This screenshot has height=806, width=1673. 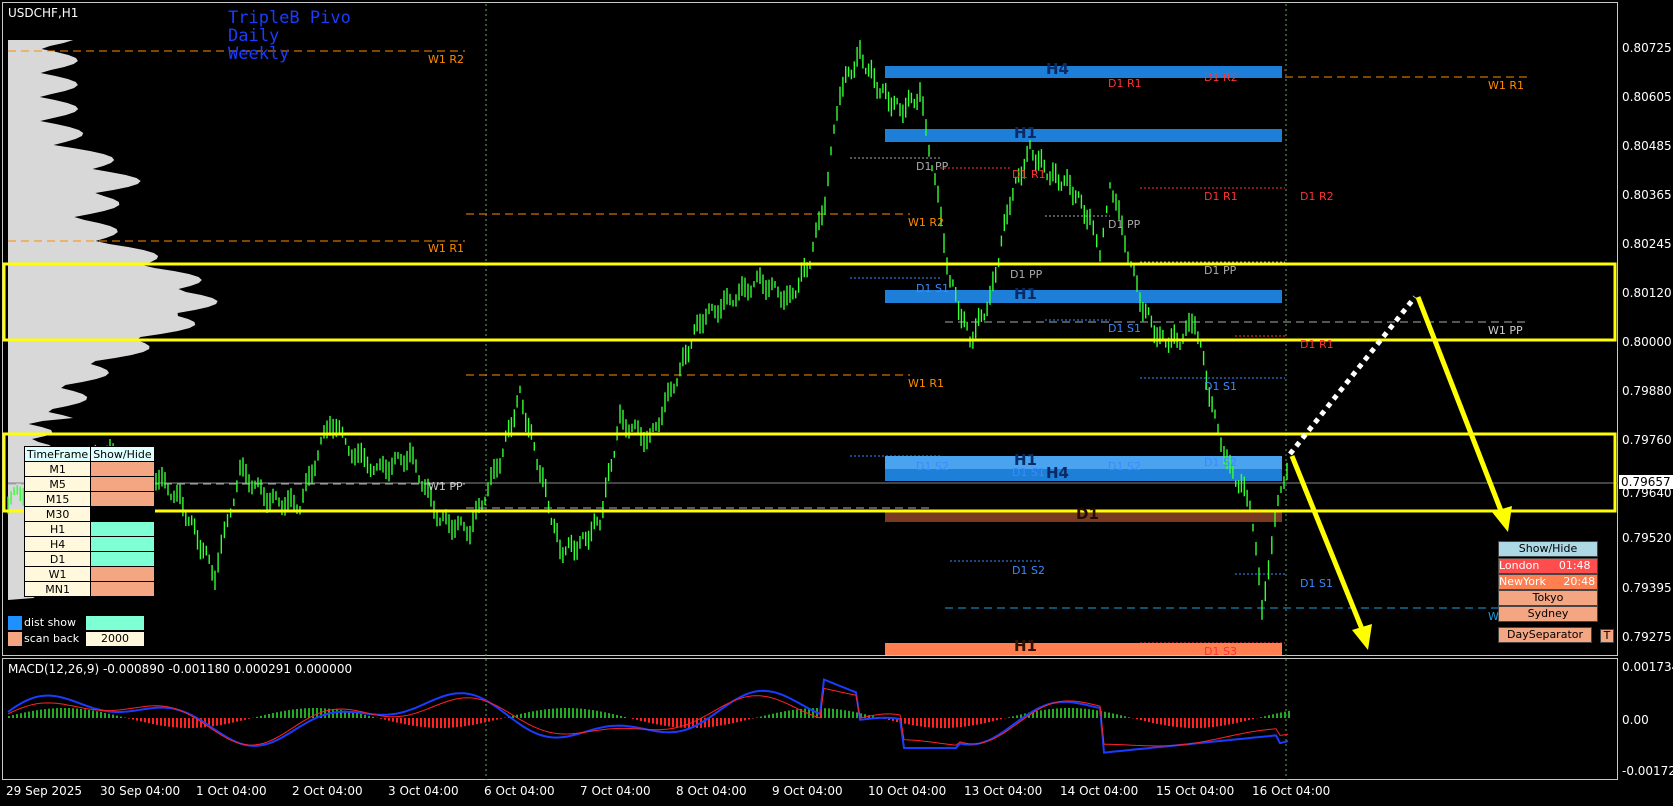 I want to click on date-tick: 13 Oct 04:00, so click(x=1003, y=791).